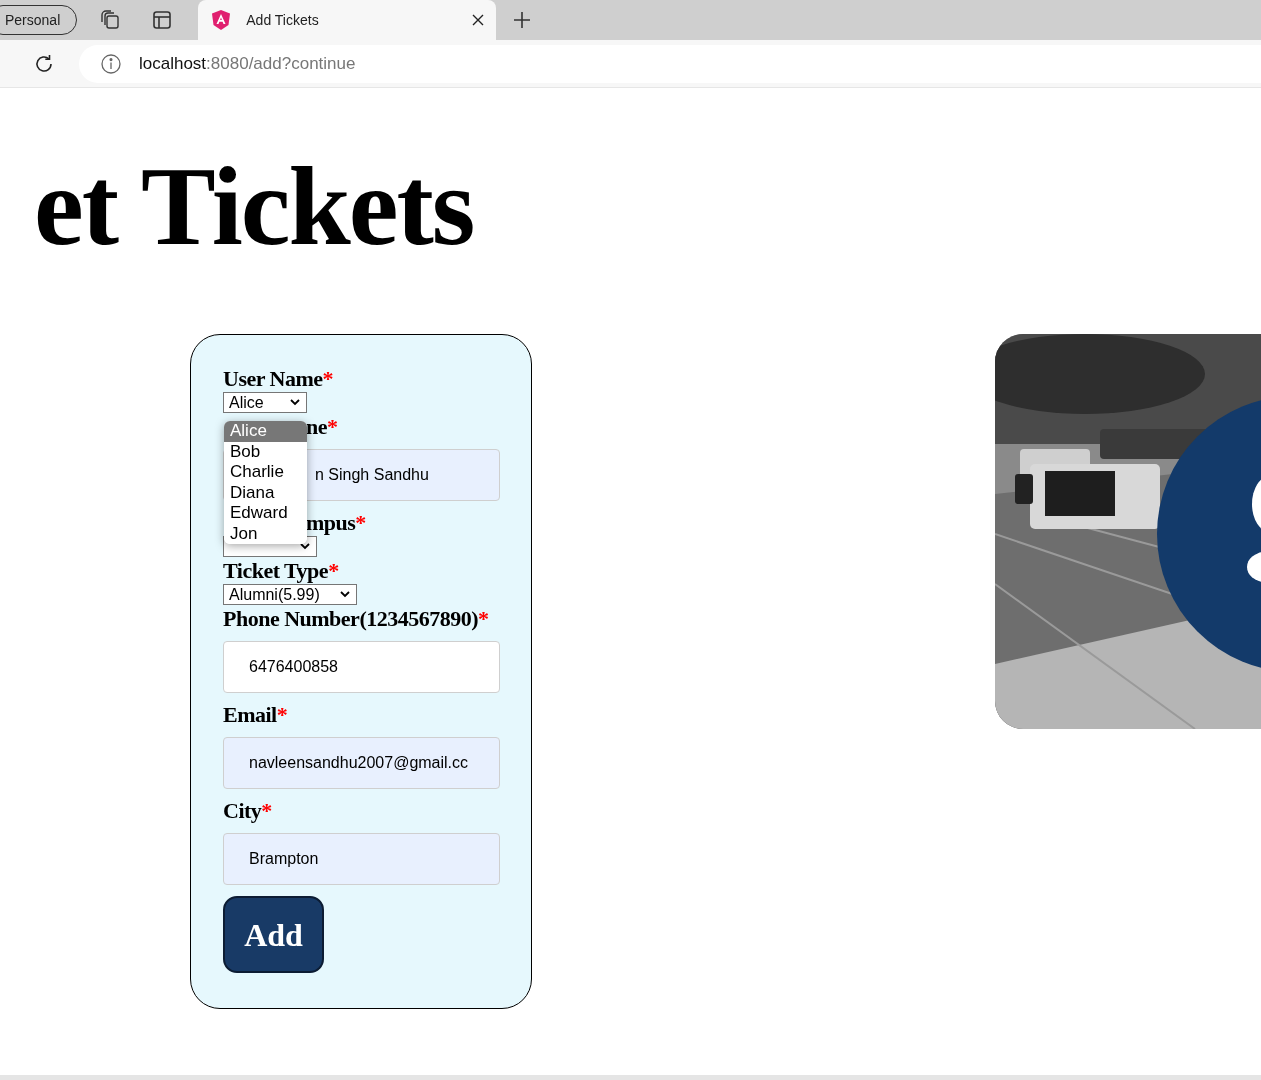 The height and width of the screenshot is (1080, 1261). I want to click on field-label: Phone Number(1234567890)*, so click(356, 619).